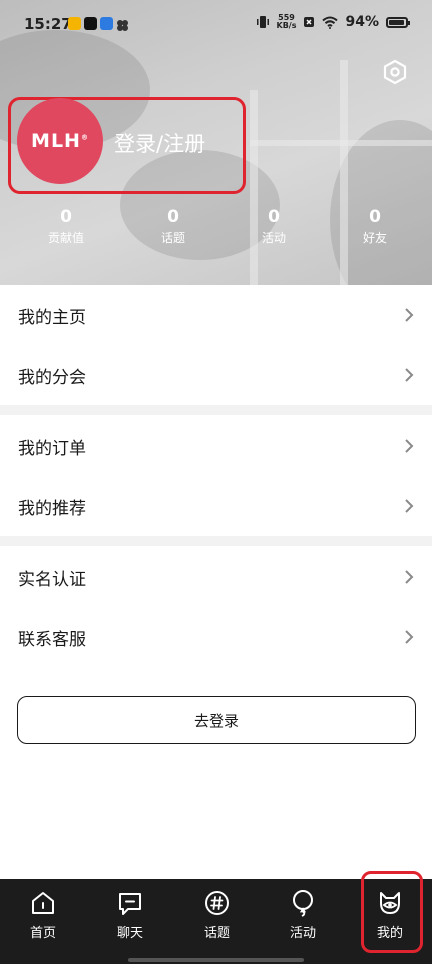  What do you see at coordinates (52, 508) in the screenshot?
I see `menu-item-label: 我的推荐` at bounding box center [52, 508].